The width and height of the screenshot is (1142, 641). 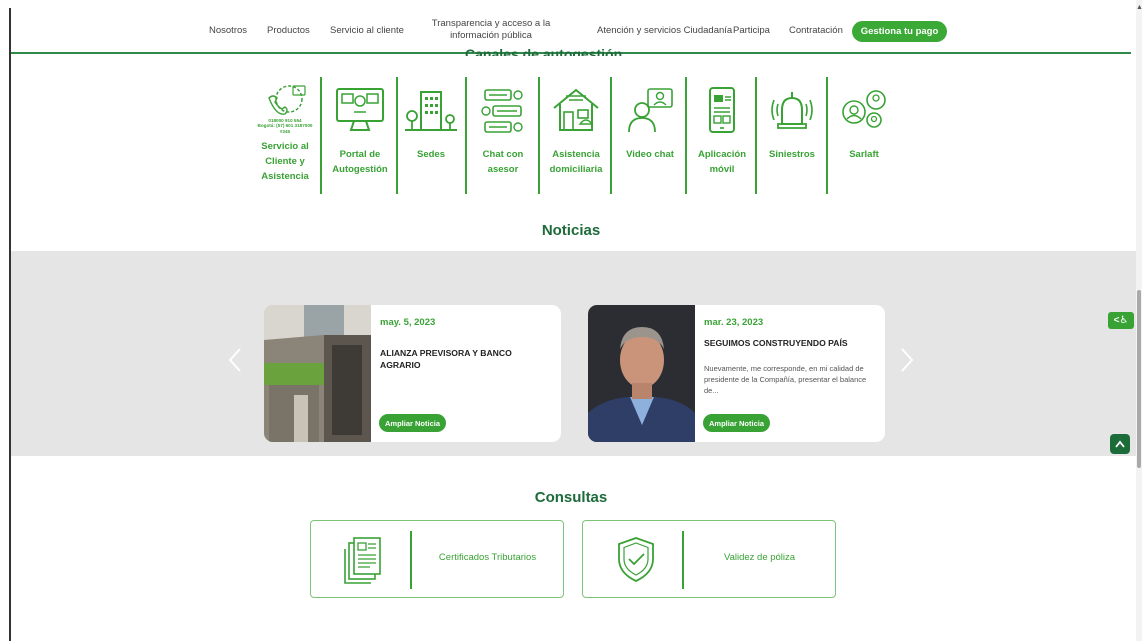 What do you see at coordinates (360, 154) in the screenshot?
I see `channel-label-line: Portal de` at bounding box center [360, 154].